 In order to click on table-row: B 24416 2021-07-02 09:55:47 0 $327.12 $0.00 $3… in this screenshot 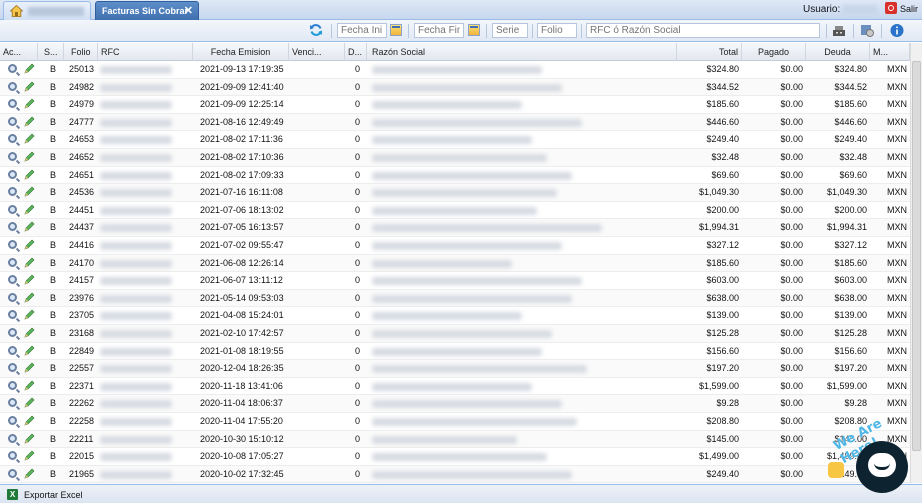, I will do `click(455, 246)`.